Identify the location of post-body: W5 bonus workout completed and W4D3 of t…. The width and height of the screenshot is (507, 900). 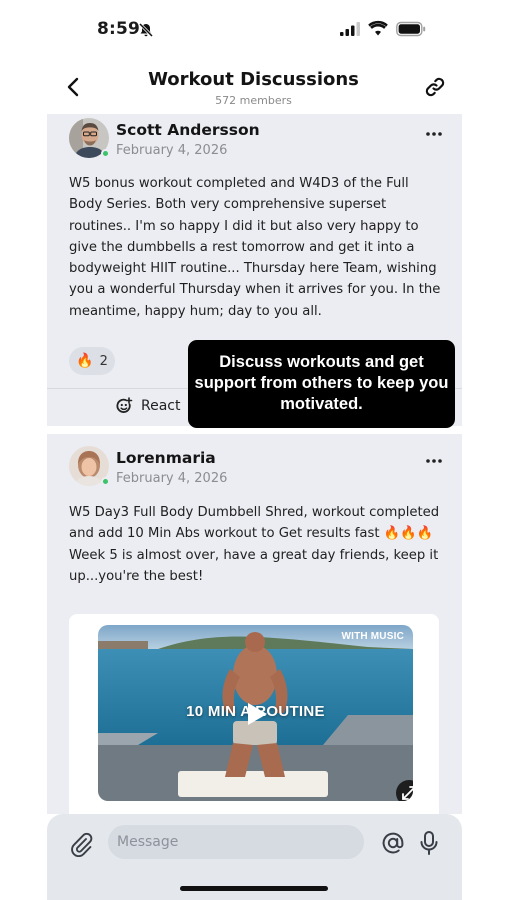
(256, 247).